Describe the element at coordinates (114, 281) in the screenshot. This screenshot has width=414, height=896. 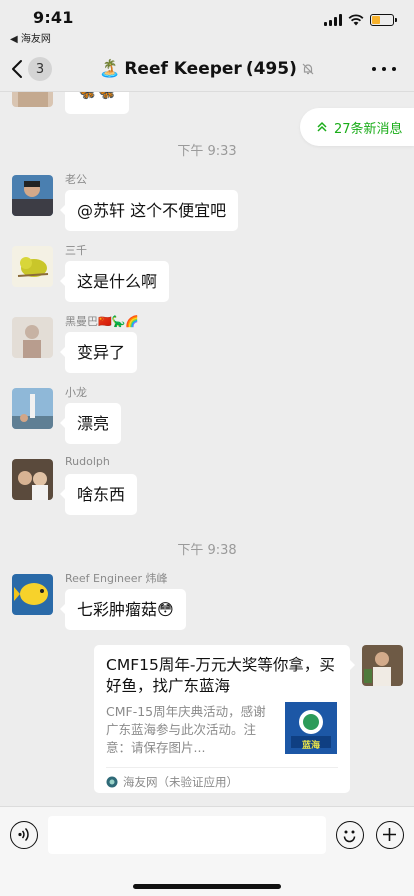
I see `message-bubble: 这是什么啊` at that location.